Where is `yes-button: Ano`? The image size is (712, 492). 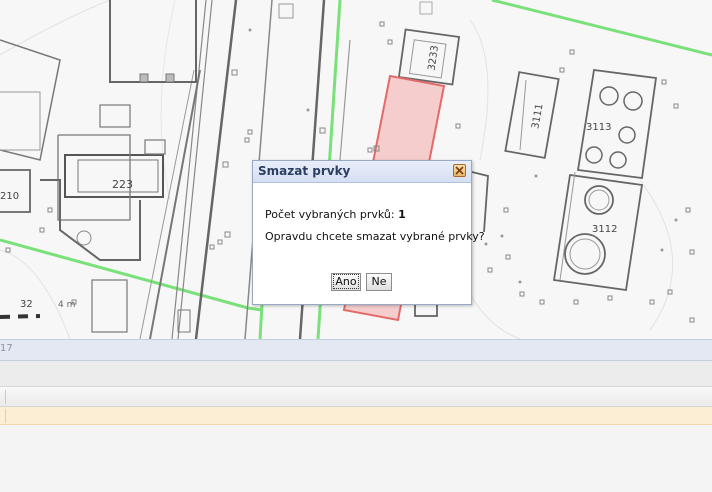
yes-button: Ano is located at coordinates (346, 282).